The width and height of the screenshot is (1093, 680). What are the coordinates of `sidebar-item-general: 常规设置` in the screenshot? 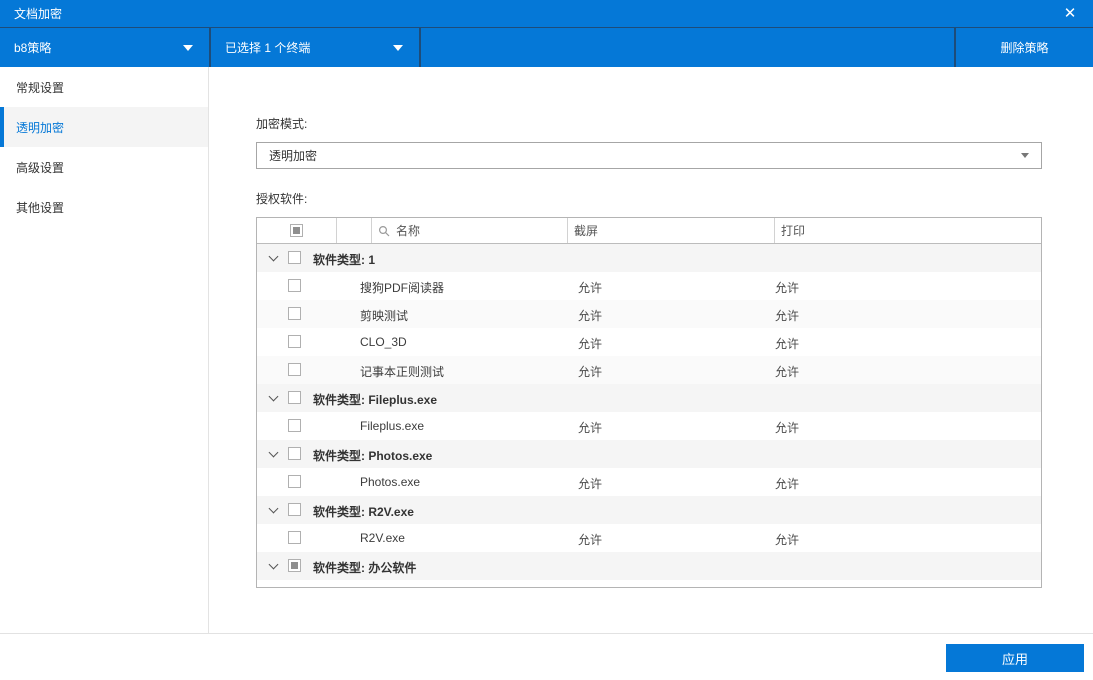 It's located at (104, 87).